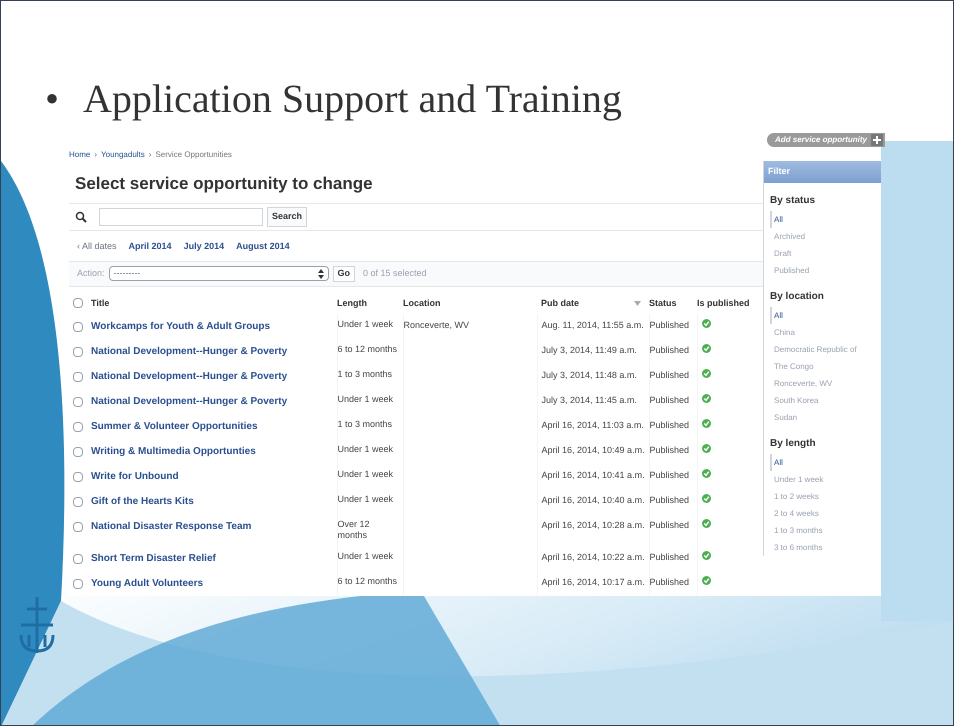 The image size is (954, 726). I want to click on title-link: National Disaster Response Team, so click(171, 526).